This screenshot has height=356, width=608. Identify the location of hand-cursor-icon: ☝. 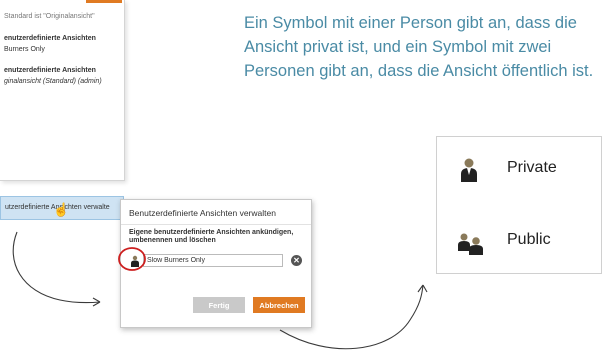
(61, 209).